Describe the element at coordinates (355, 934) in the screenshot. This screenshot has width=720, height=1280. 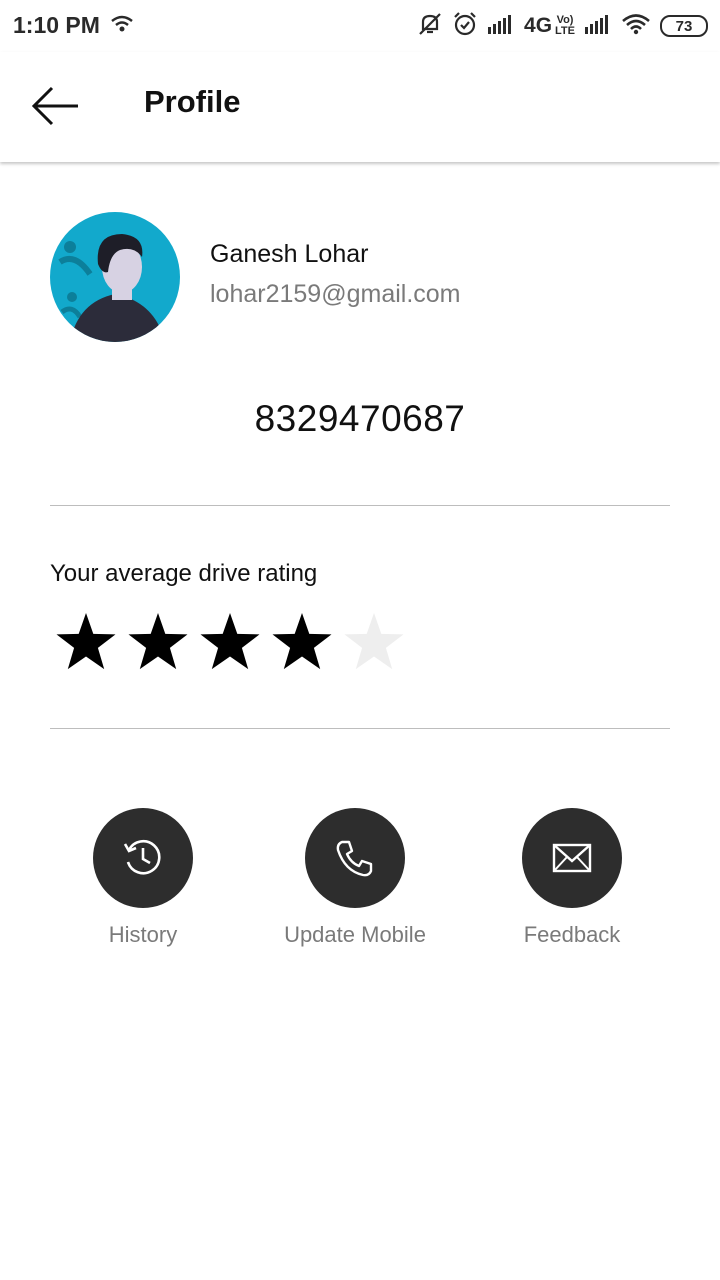
I see `update-mobile-label: Update Mobile` at that location.